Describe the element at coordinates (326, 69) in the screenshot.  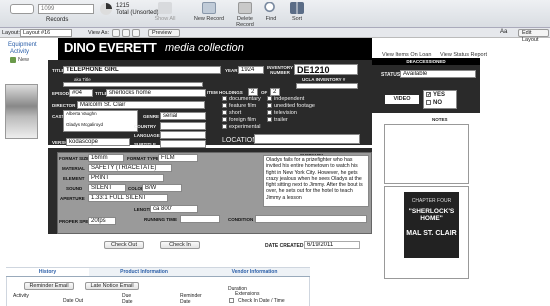
I see `inventory-field: DE1210` at that location.